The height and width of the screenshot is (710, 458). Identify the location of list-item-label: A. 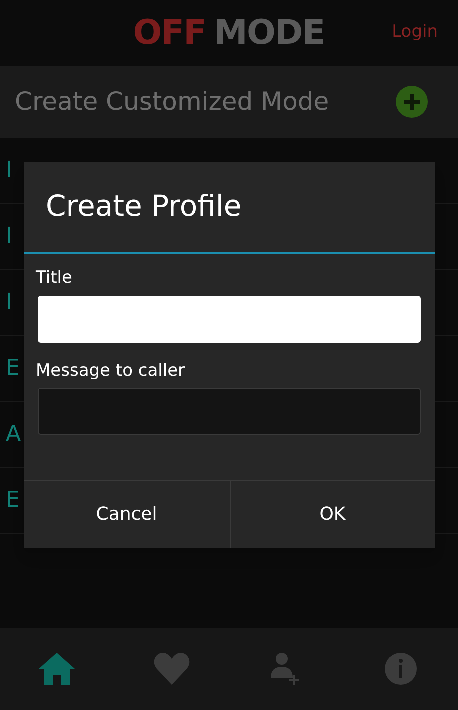
(14, 435).